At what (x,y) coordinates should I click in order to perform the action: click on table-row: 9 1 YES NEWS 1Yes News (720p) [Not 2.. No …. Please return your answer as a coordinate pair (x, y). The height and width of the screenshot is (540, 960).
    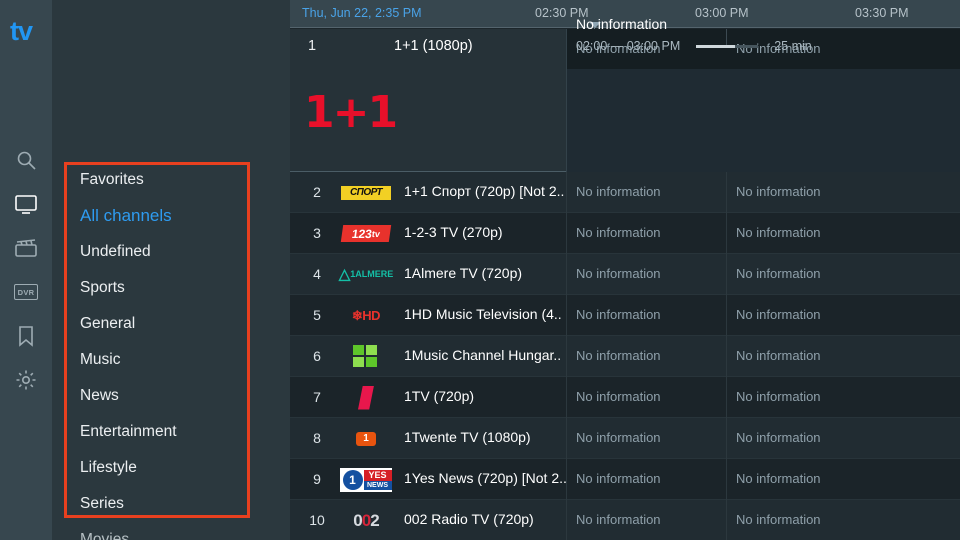
    Looking at the image, I should click on (625, 479).